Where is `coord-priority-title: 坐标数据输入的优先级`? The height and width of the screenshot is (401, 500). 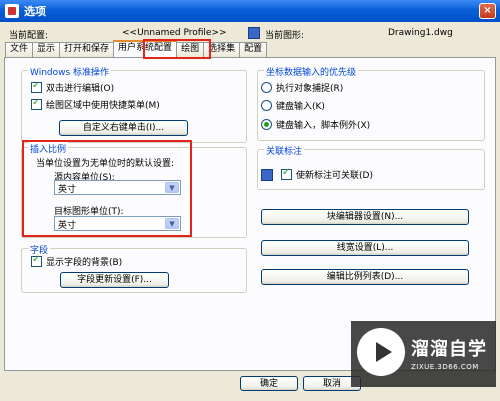
coord-priority-title: 坐标数据输入的优先级 is located at coordinates (311, 71).